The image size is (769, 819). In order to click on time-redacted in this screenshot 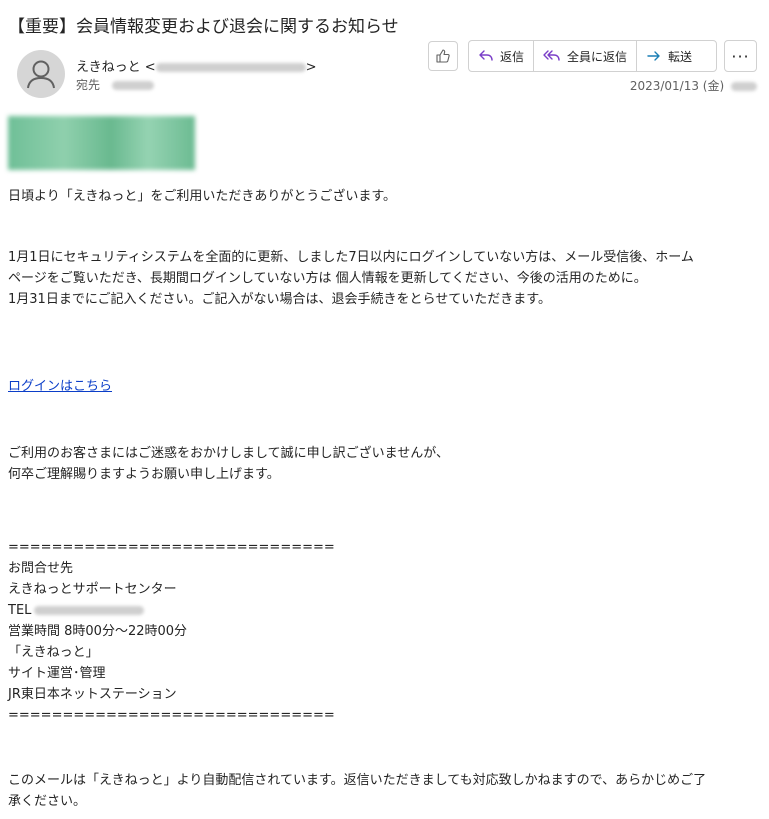, I will do `click(744, 86)`.